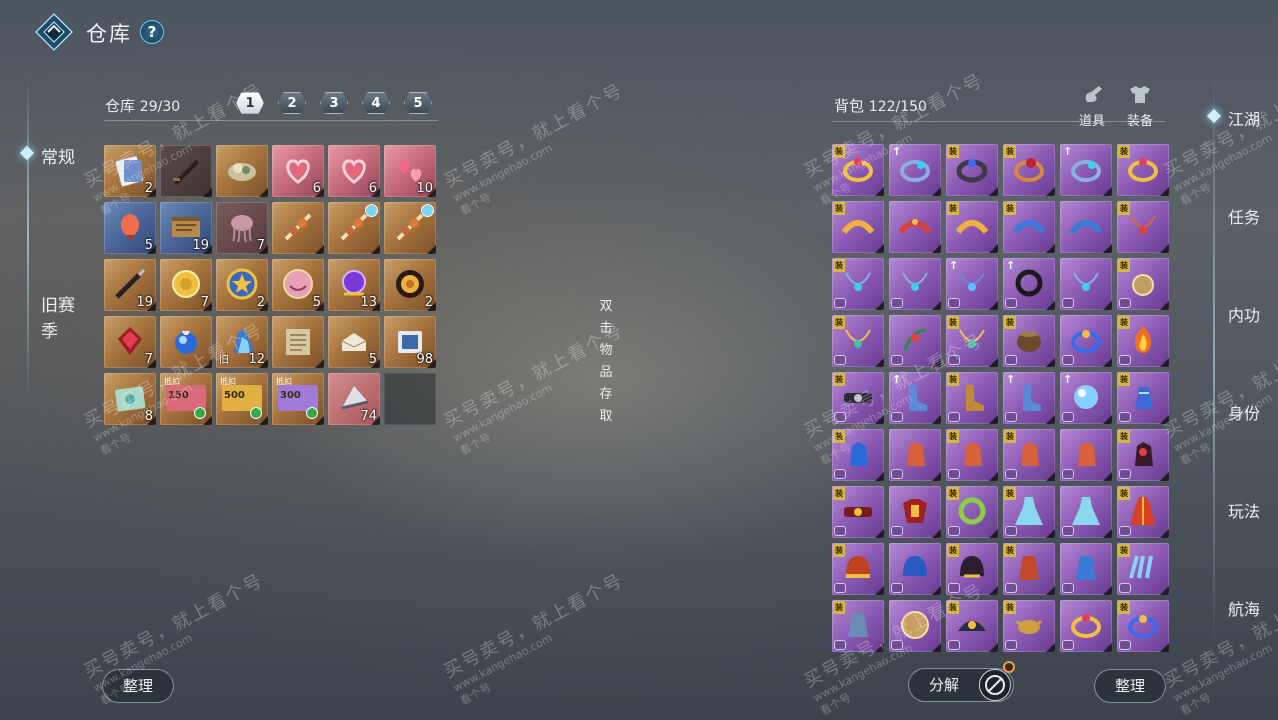  What do you see at coordinates (130, 399) in the screenshot?
I see `warehouse-slot: 8` at bounding box center [130, 399].